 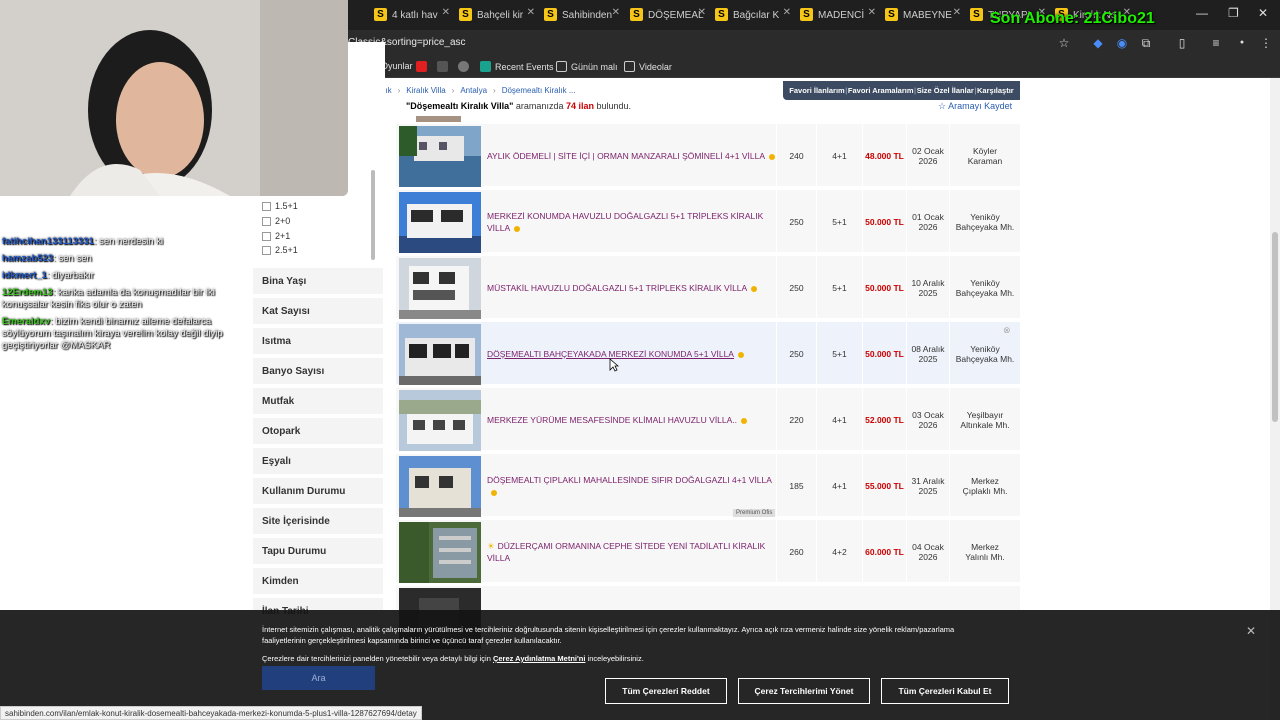 I want to click on room-option: 1.5+1, so click(x=280, y=206).